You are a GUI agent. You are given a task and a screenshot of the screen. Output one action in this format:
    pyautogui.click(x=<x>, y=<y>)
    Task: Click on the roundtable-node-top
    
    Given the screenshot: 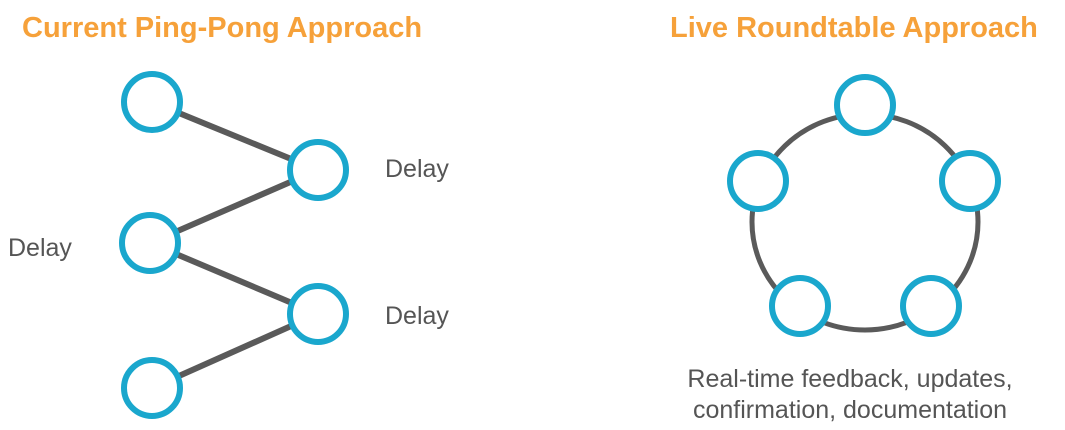 What is the action you would take?
    pyautogui.click(x=865, y=105)
    